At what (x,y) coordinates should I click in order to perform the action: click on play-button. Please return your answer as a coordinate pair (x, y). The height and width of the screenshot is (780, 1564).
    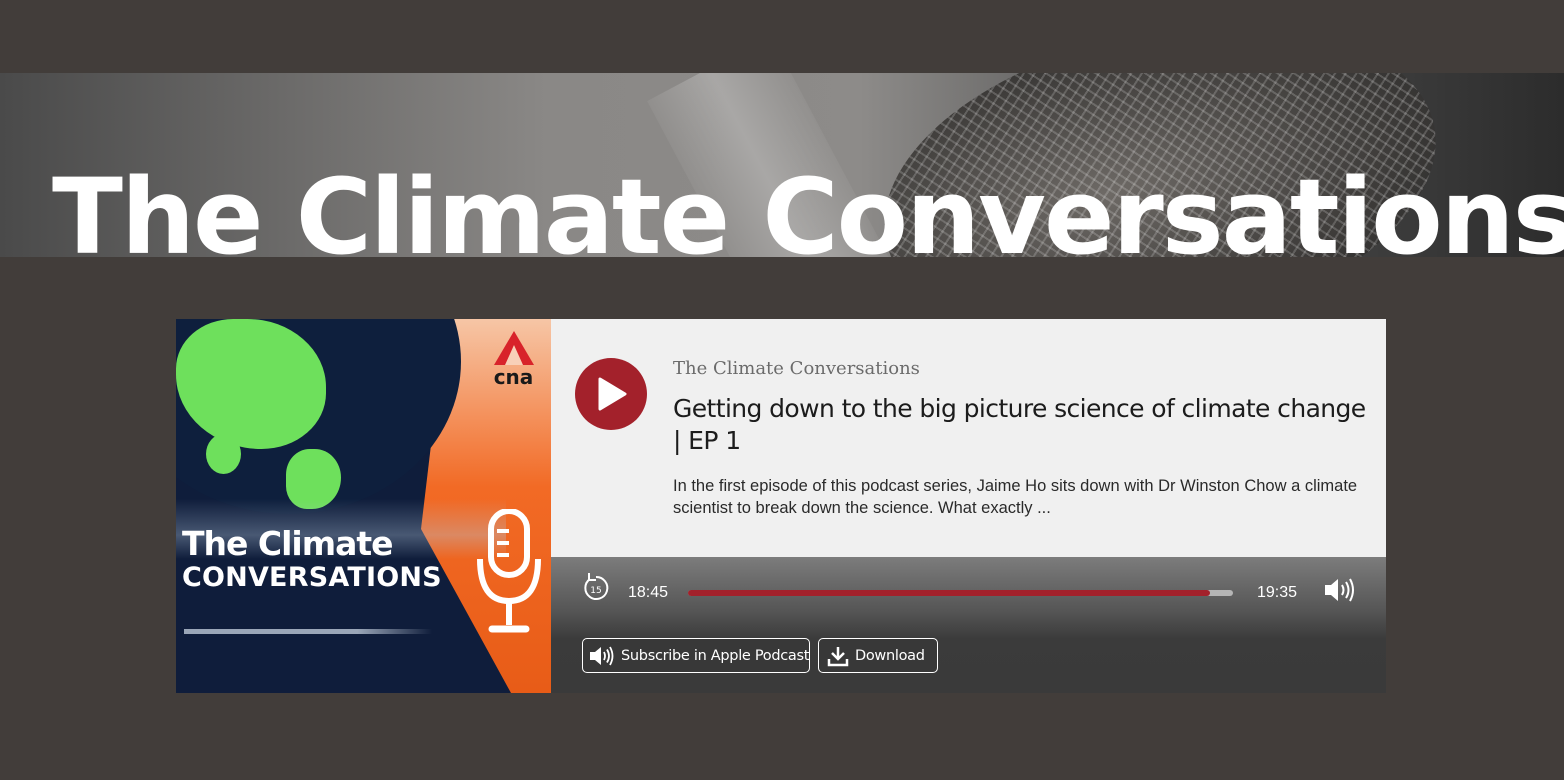
    Looking at the image, I should click on (611, 394).